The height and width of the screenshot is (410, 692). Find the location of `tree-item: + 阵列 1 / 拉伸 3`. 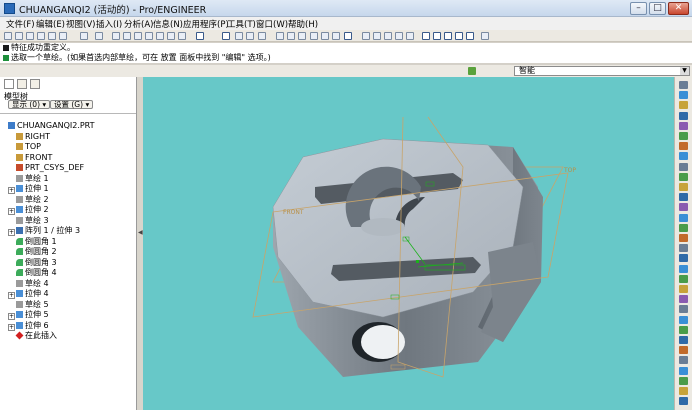

tree-item: + 阵列 1 / 拉伸 3 is located at coordinates (44, 231).